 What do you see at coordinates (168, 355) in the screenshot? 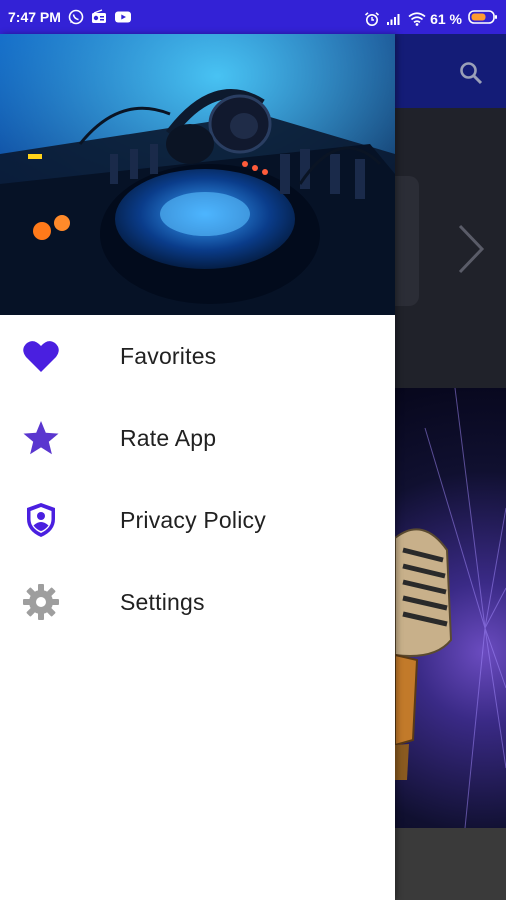
I see `menu-label-favorites: Favorites` at bounding box center [168, 355].